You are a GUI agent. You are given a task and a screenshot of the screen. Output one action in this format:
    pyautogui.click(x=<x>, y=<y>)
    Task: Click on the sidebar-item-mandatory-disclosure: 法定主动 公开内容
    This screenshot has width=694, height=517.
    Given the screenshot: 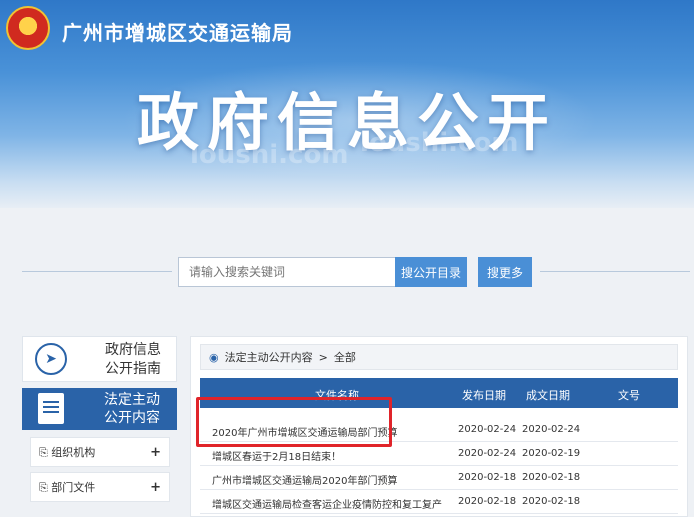 What is the action you would take?
    pyautogui.click(x=99, y=409)
    